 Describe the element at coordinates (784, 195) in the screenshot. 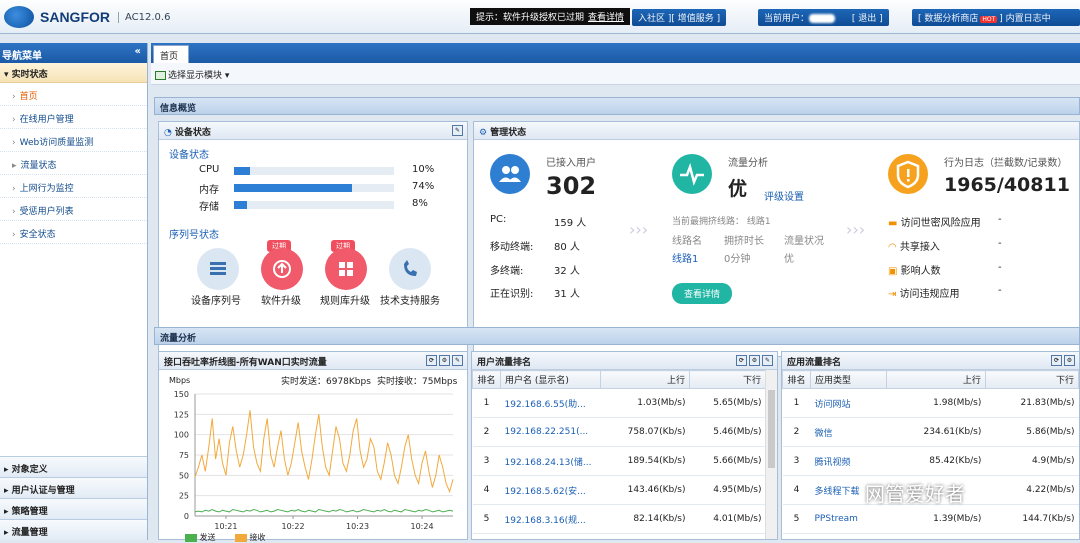

I see `grade-settings-link: 评级设置` at that location.